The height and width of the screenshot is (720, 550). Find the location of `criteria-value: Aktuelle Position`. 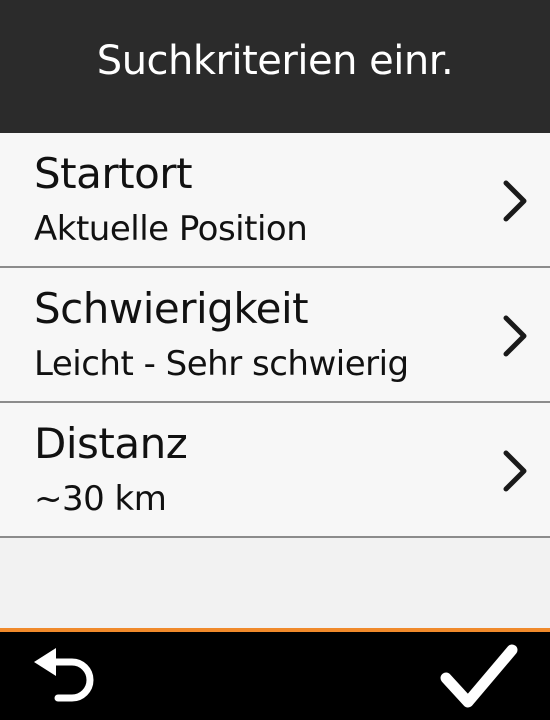

criteria-value: Aktuelle Position is located at coordinates (171, 229).